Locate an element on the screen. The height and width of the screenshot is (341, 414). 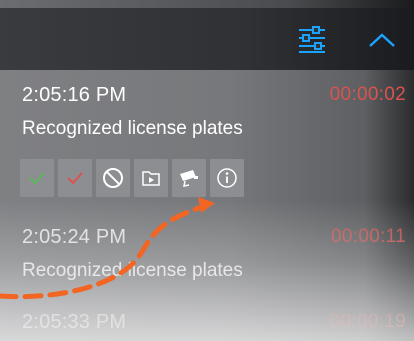
filter-button is located at coordinates (312, 40).